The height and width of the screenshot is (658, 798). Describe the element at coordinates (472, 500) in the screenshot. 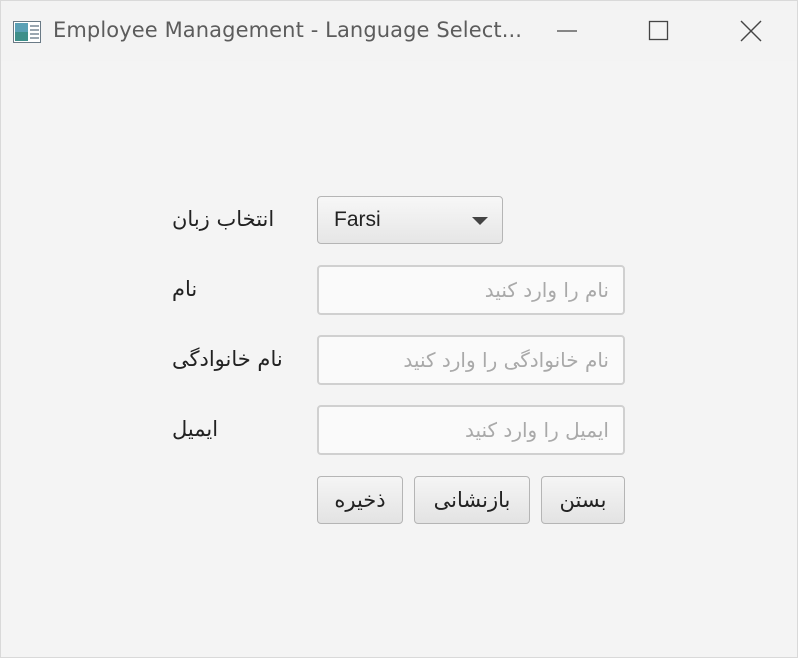

I see `reset-button: بازنشانی` at that location.